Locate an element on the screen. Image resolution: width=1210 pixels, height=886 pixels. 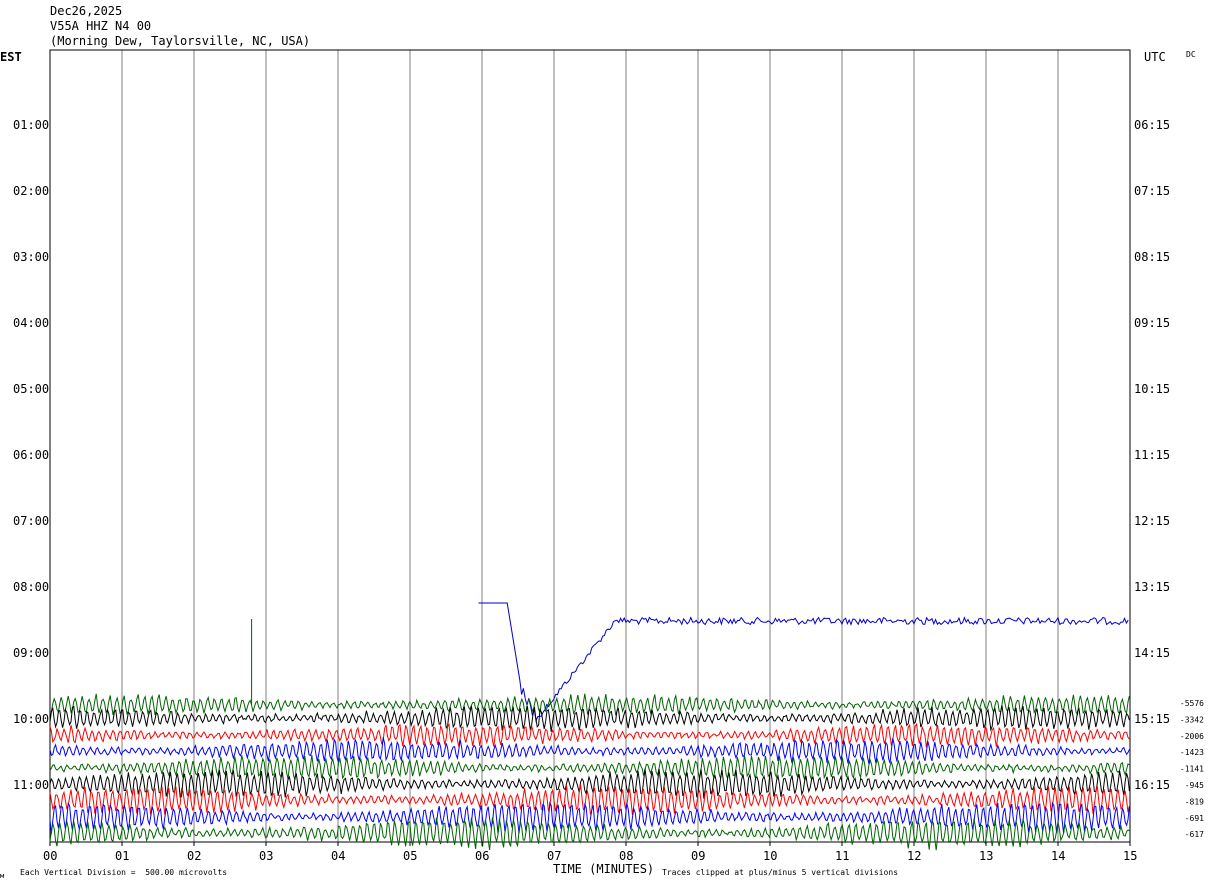
x-tick-label-00: 00 is located at coordinates (50, 856).